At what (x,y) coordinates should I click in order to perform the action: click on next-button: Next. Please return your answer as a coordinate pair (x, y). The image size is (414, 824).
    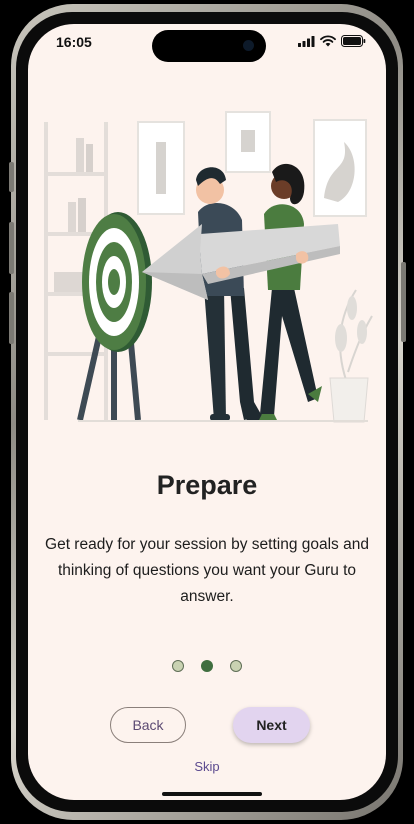
    Looking at the image, I should click on (271, 725).